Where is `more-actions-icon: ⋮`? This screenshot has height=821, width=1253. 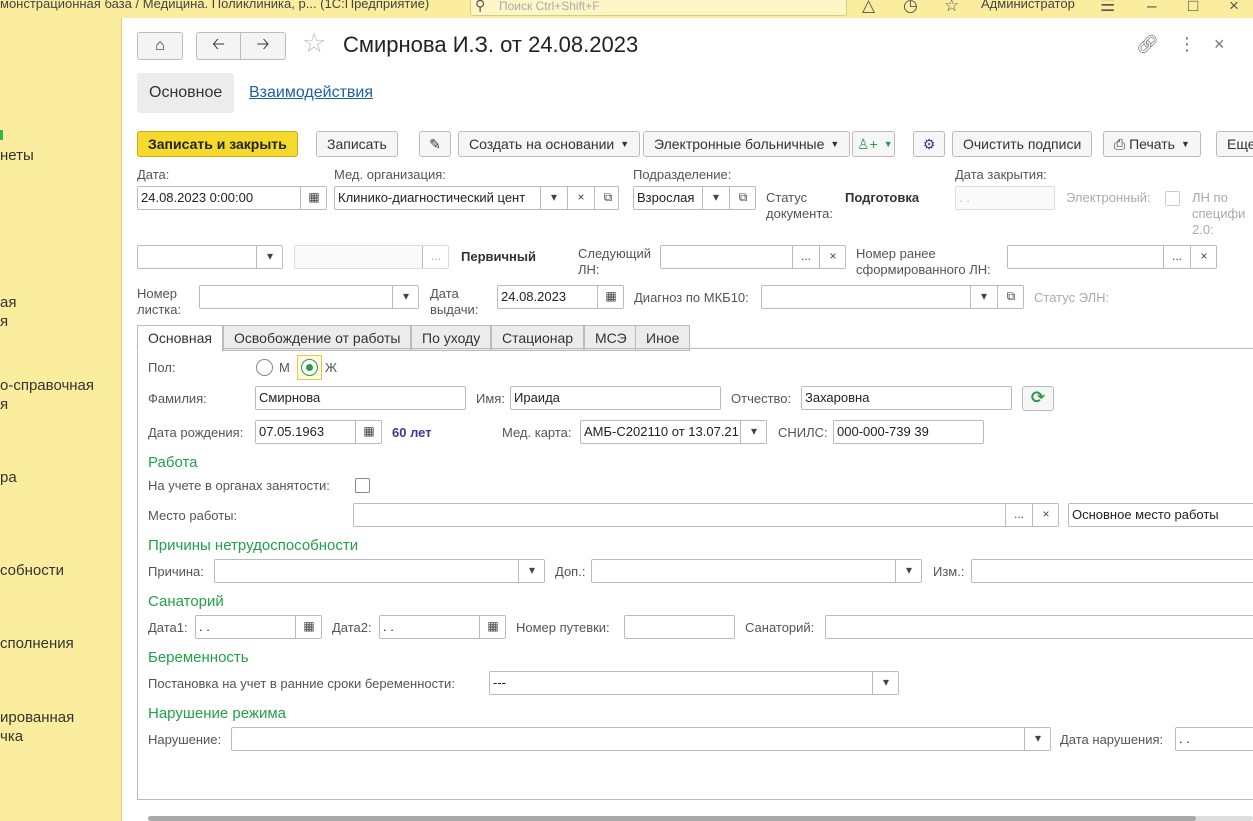
more-actions-icon: ⋮ is located at coordinates (1187, 44).